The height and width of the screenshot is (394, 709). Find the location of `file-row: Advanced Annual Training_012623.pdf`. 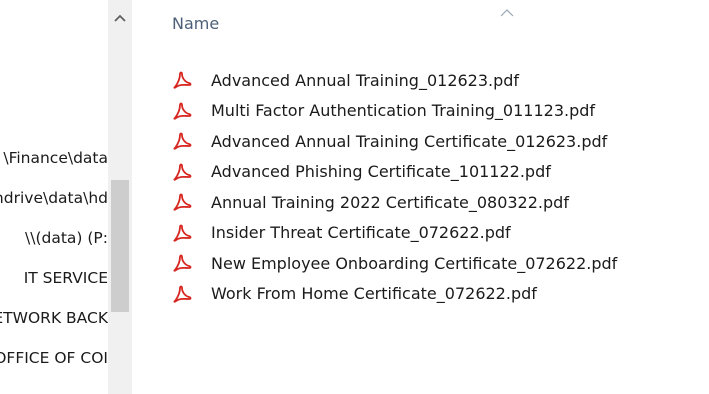

file-row: Advanced Annual Training_012623.pdf is located at coordinates (394, 80).